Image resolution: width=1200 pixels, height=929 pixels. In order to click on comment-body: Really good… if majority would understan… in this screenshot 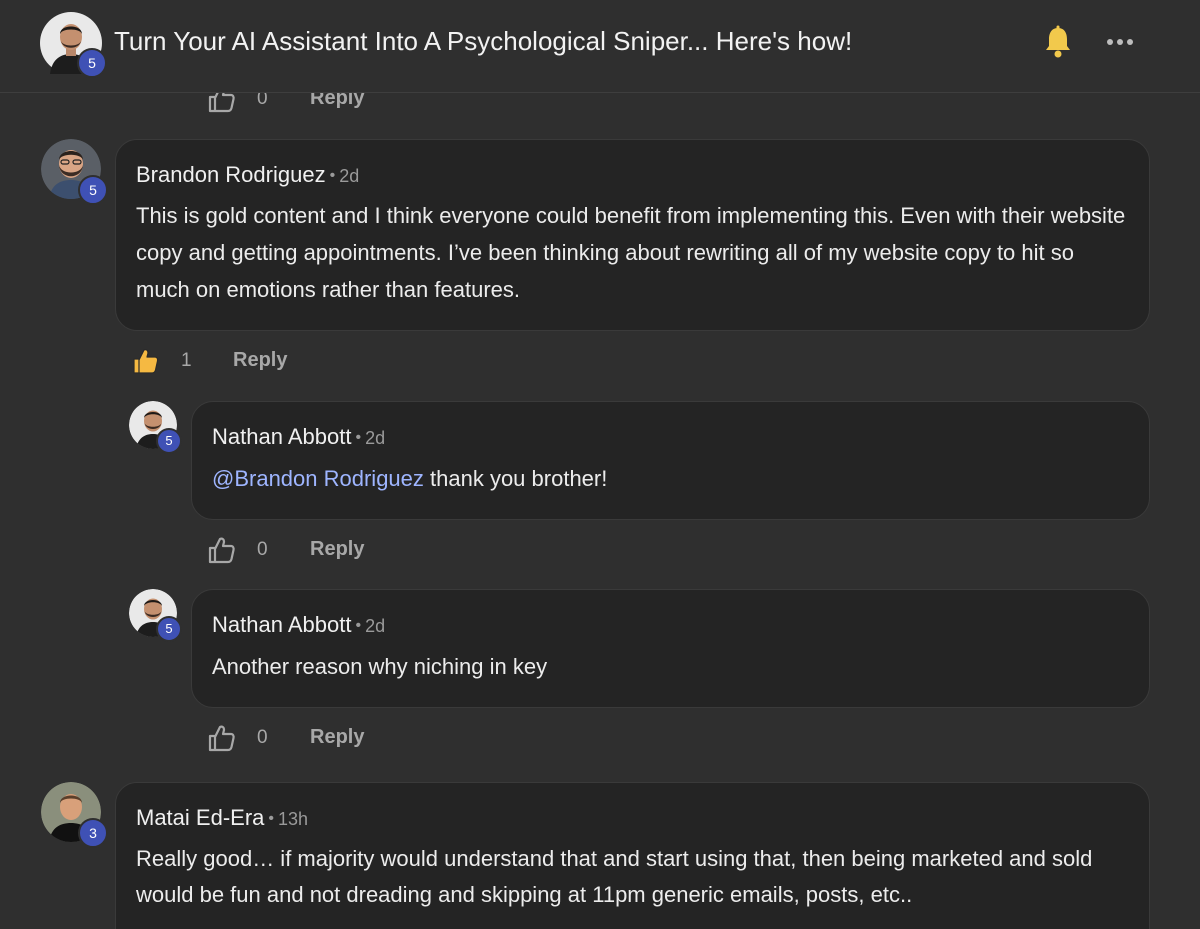, I will do `click(614, 876)`.